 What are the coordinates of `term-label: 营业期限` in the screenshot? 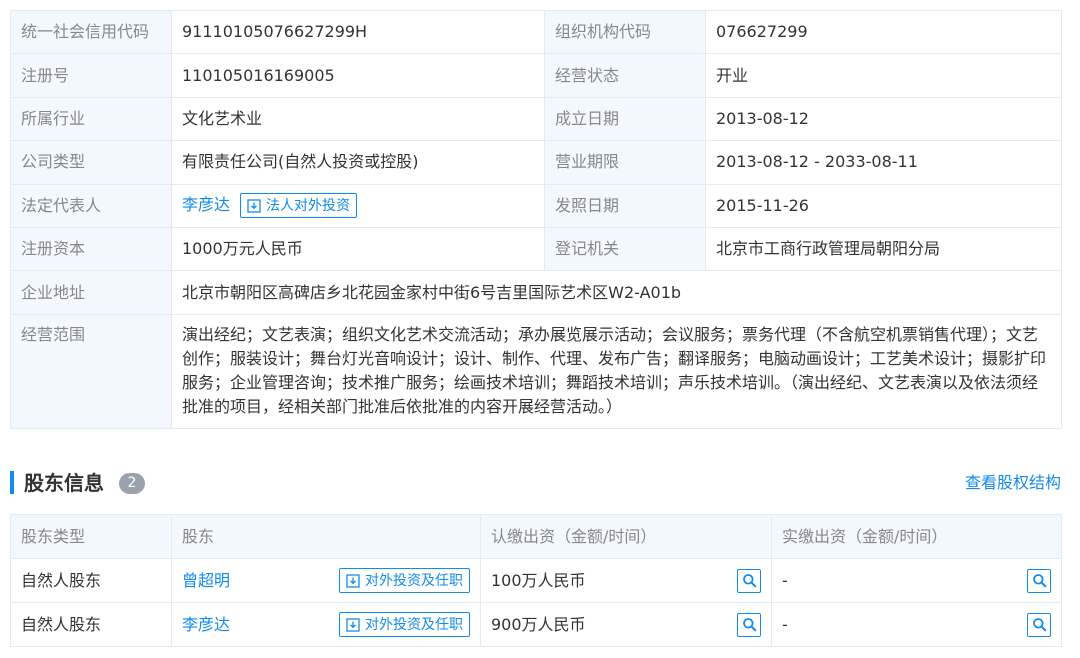 It's located at (625, 162).